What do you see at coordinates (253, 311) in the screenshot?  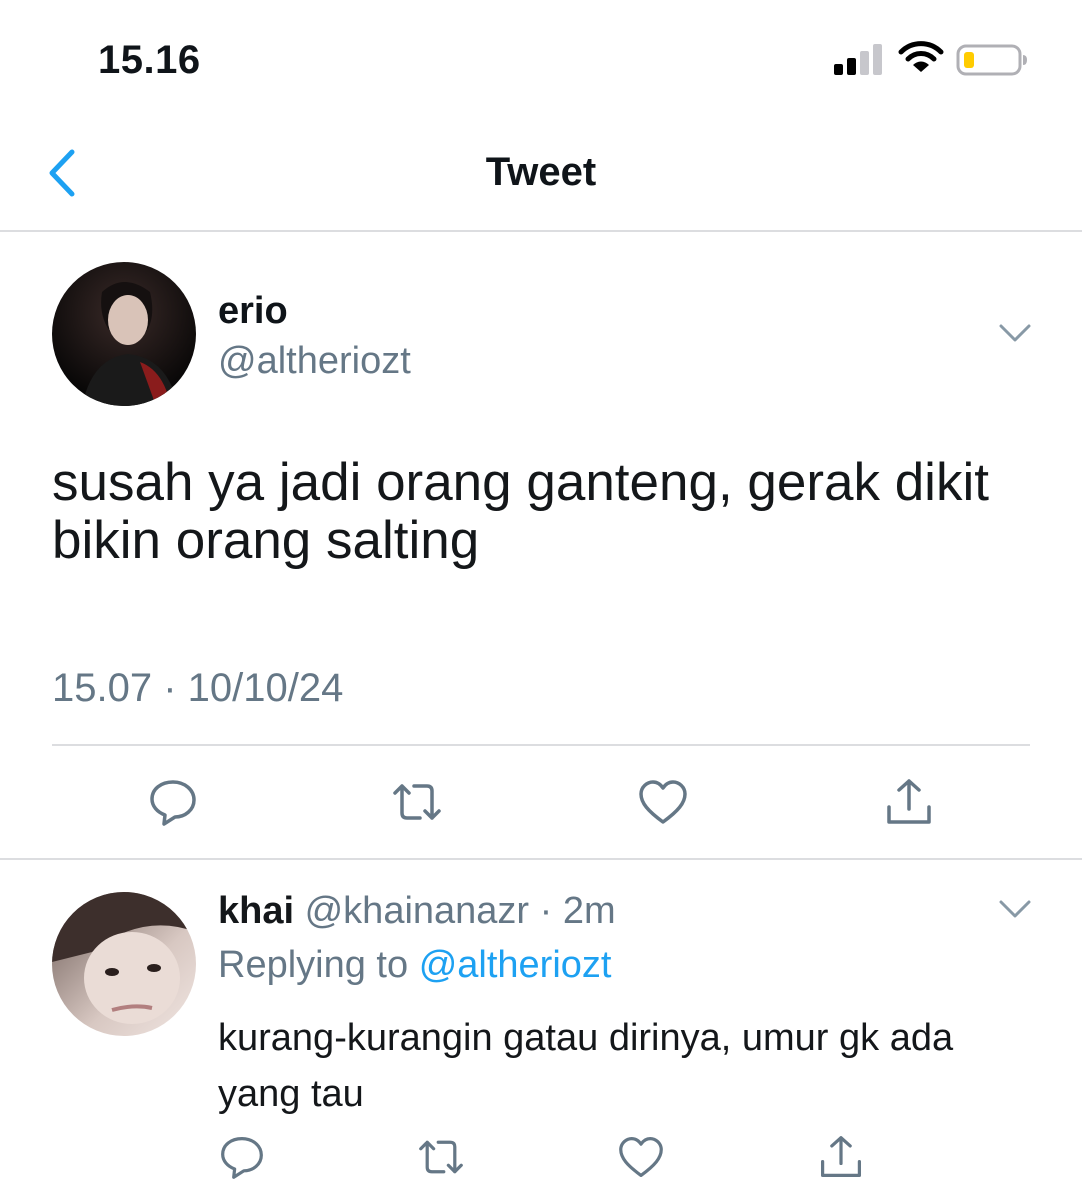 I see `tweet-author-name: erio` at bounding box center [253, 311].